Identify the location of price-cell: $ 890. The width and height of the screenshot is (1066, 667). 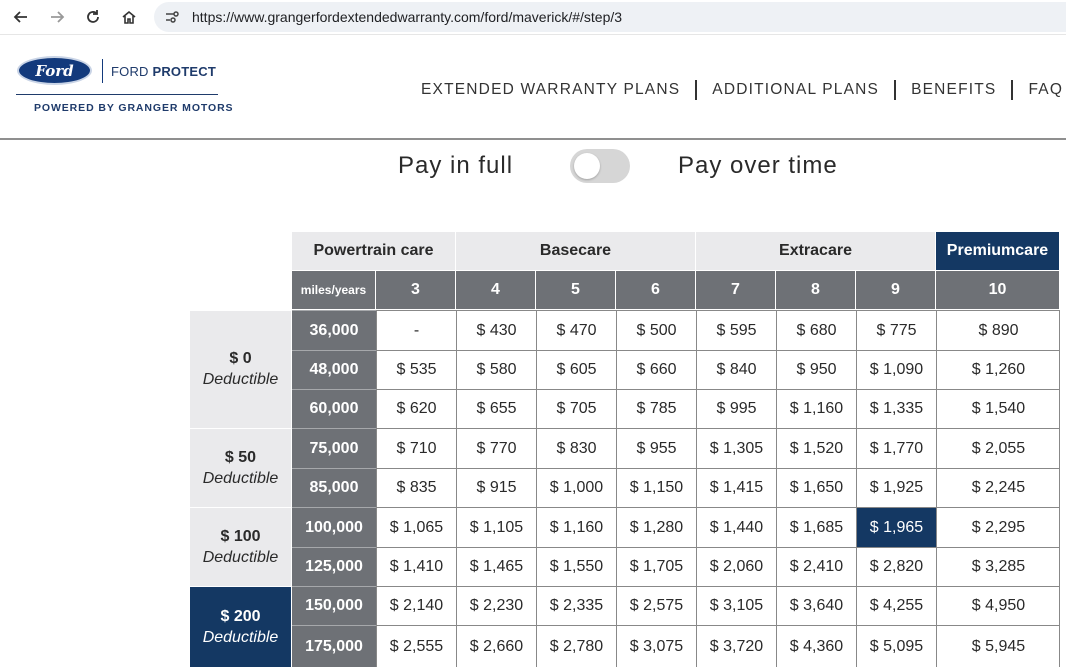
(998, 330).